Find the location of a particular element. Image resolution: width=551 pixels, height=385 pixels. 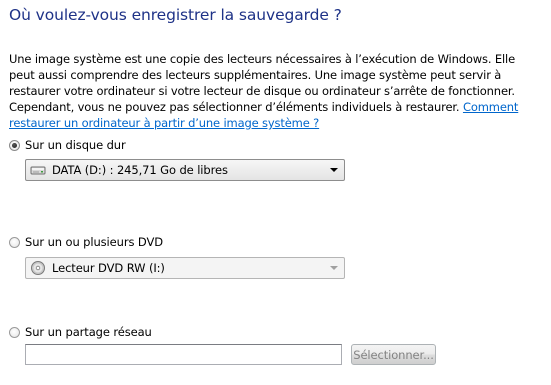

radio-network: Sur un partage réseau is located at coordinates (80, 332).